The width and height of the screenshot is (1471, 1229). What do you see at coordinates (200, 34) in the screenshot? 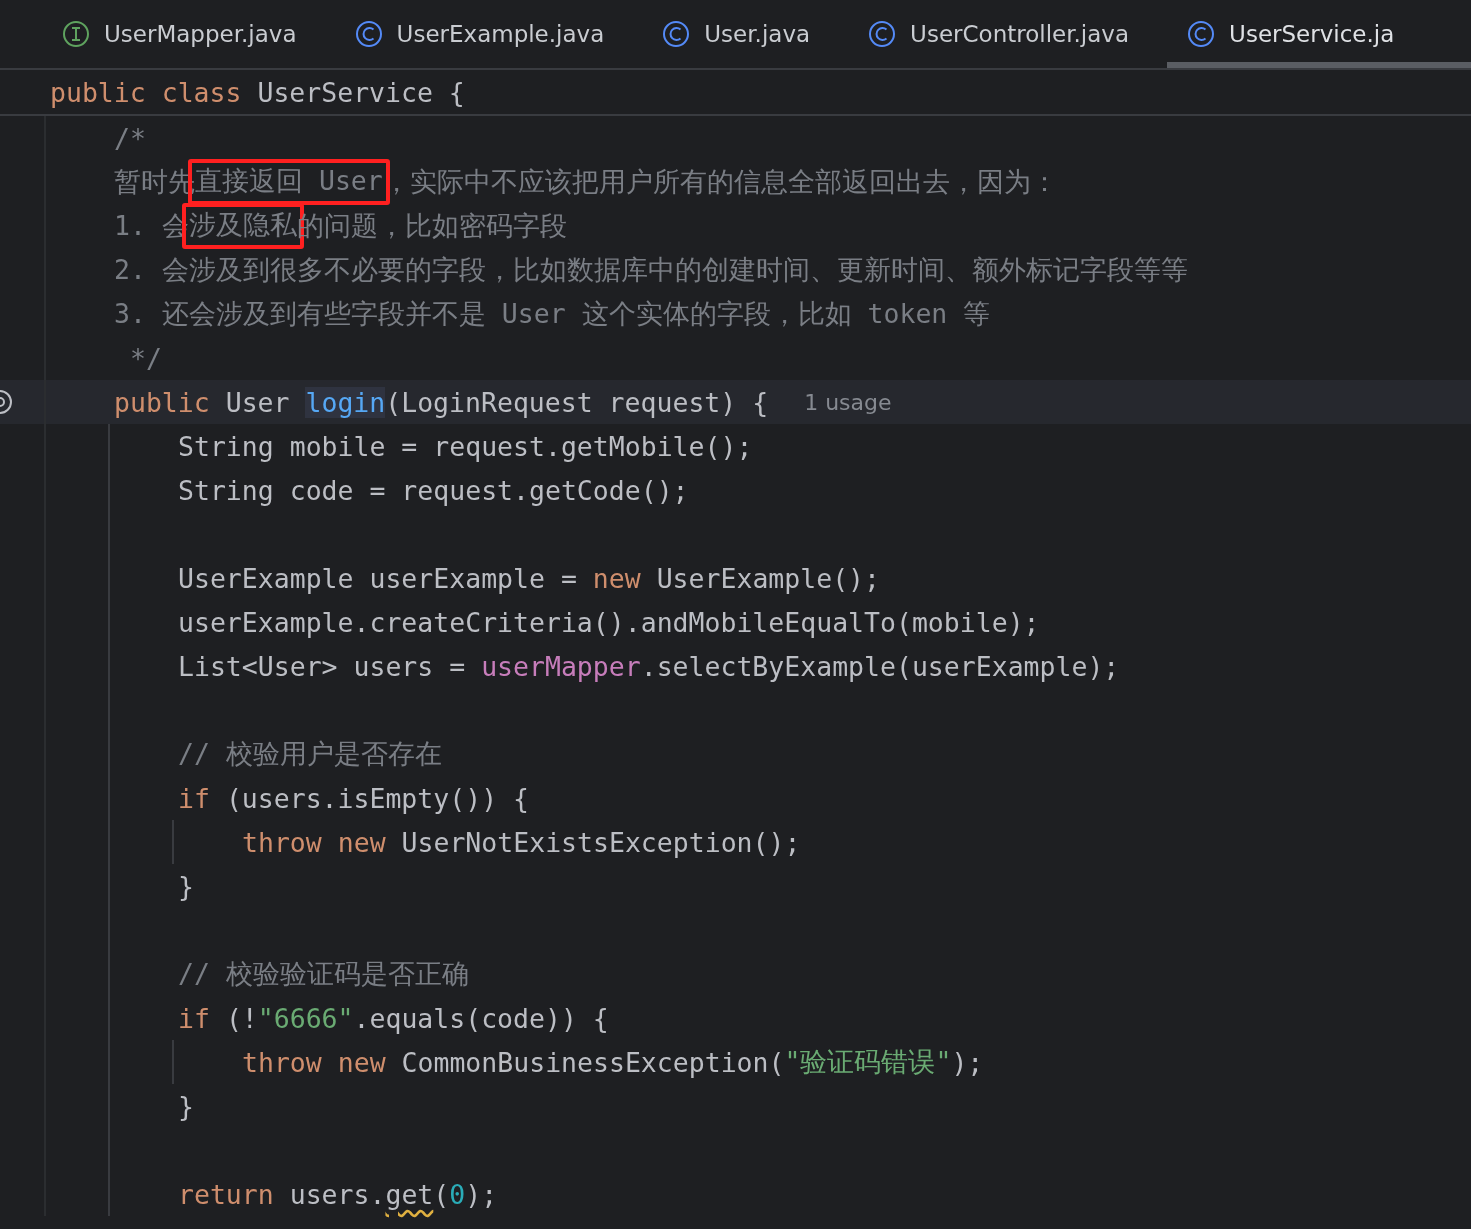
I see `tab-label: UserMapper.java` at bounding box center [200, 34].